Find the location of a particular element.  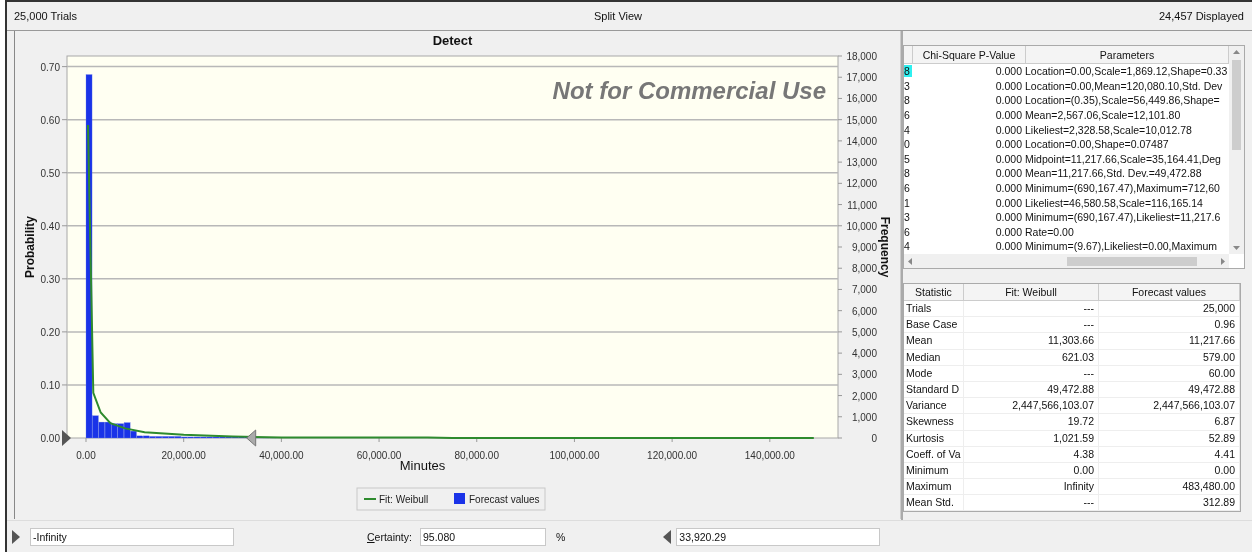

table-cell: Trials is located at coordinates (934, 309).